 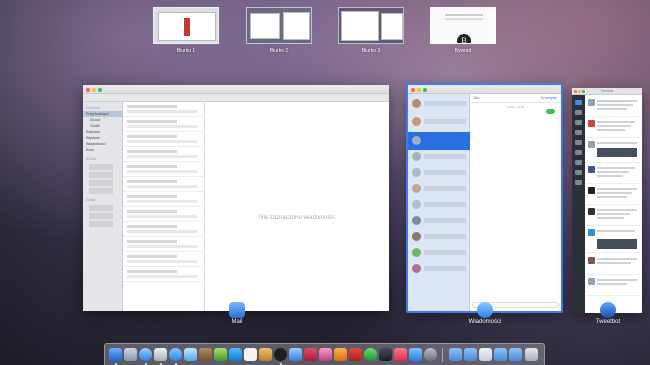 What do you see at coordinates (160, 354) in the screenshot?
I see `mail-icon` at bounding box center [160, 354].